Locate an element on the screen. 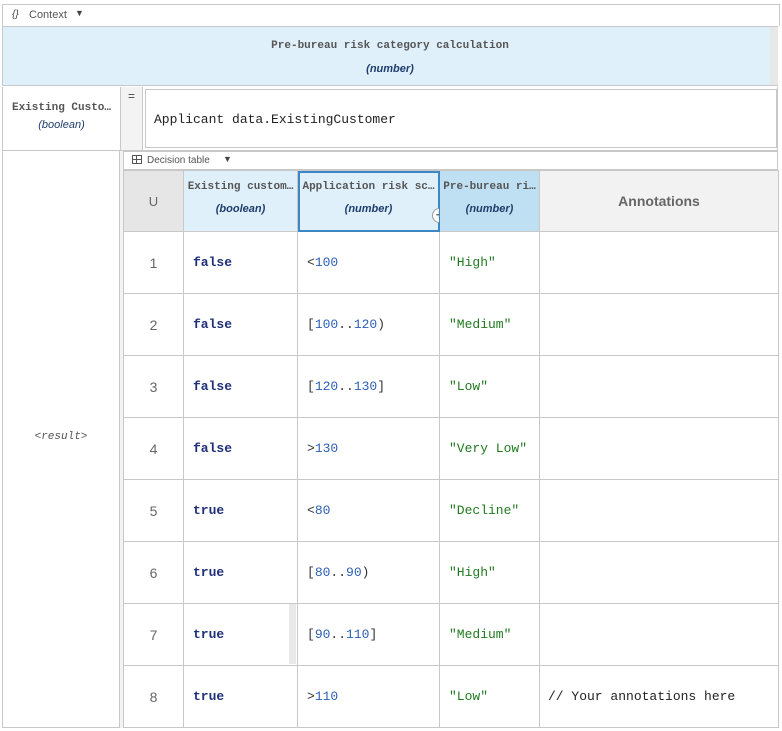 The image size is (782, 731). table-row: 4 false >130 "Very Low" is located at coordinates (451, 448).